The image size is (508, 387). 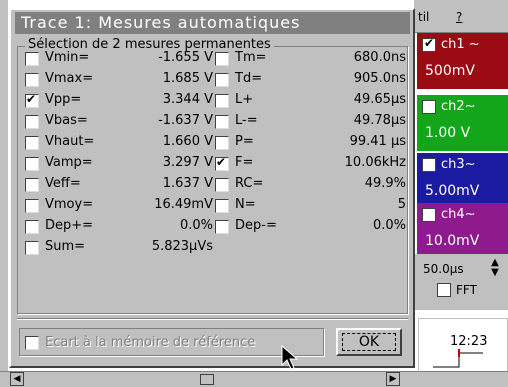 I want to click on measure-value: 49.65µs, so click(x=379, y=99).